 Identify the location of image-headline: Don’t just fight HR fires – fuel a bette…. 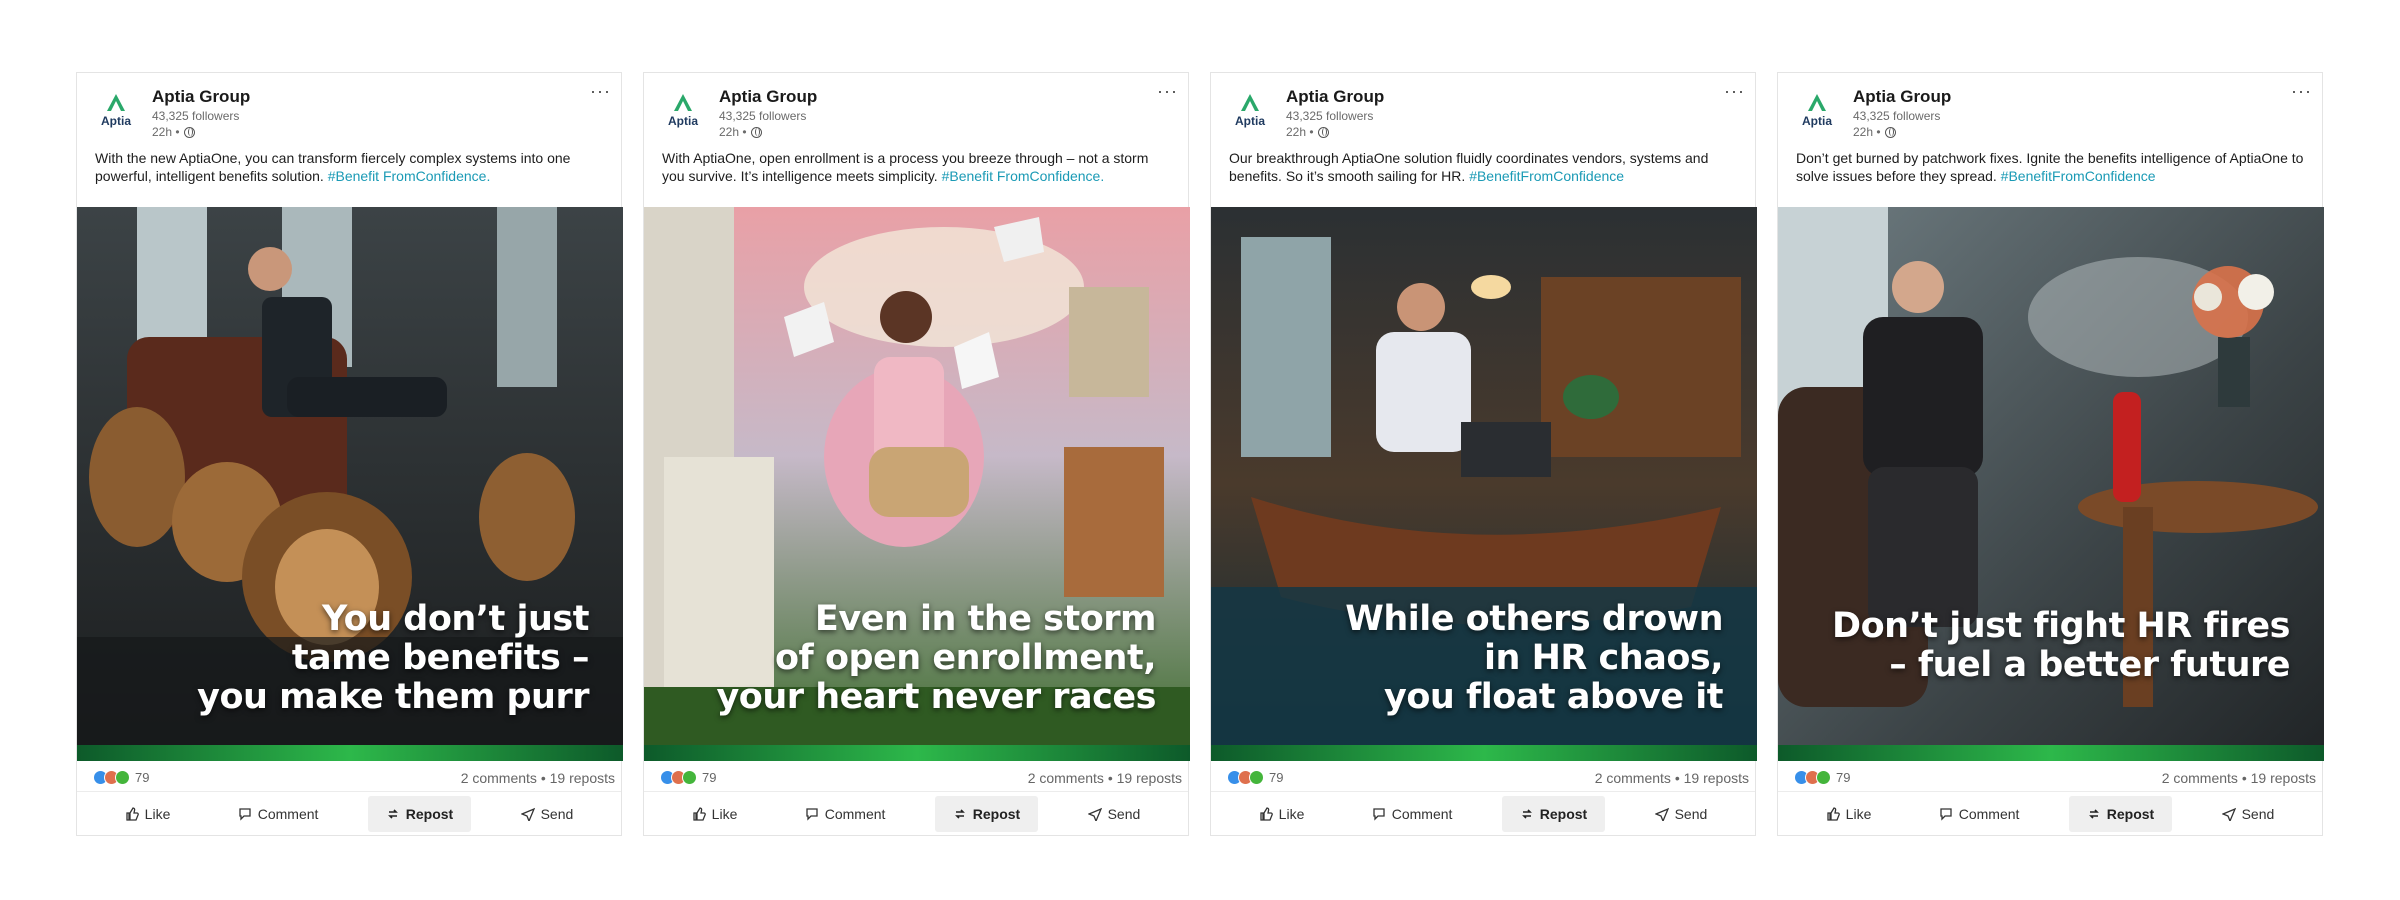
(2061, 646).